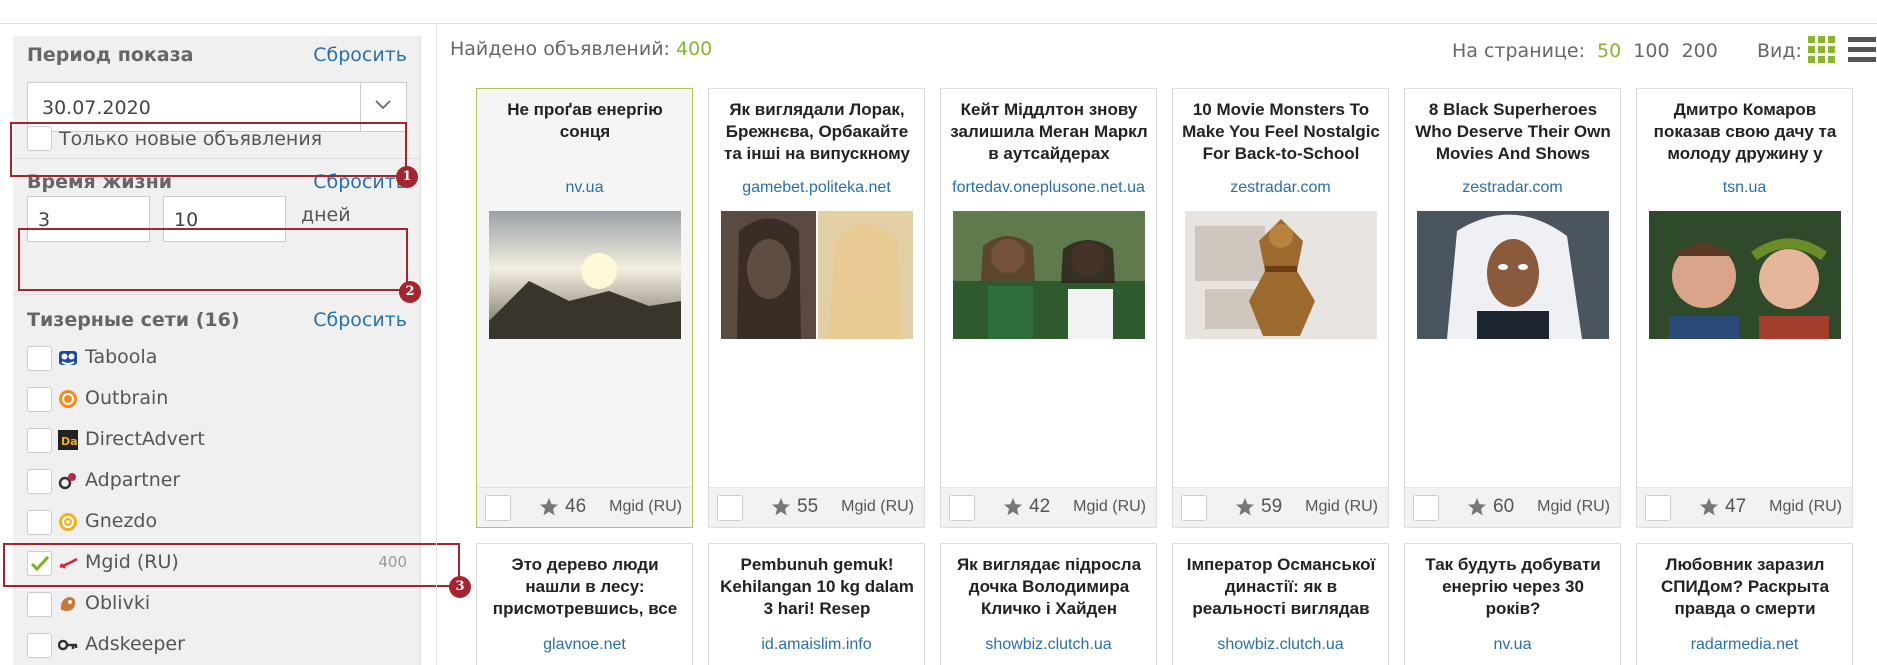 The height and width of the screenshot is (665, 1877). I want to click on adpartner-icon, so click(67, 481).